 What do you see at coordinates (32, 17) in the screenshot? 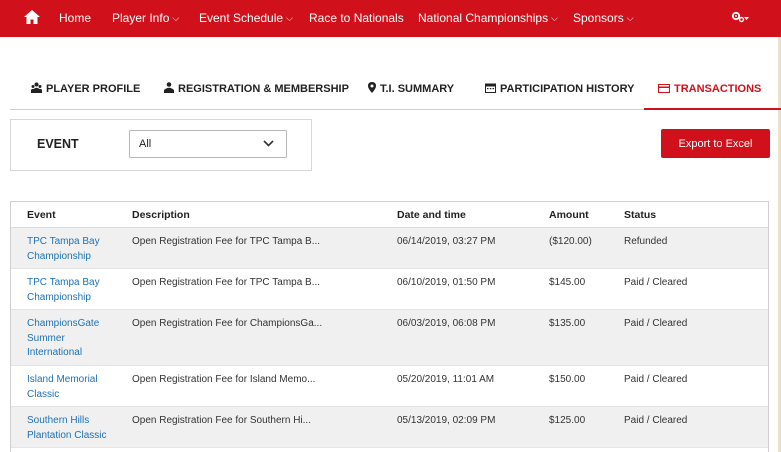
I see `home-icon` at bounding box center [32, 17].